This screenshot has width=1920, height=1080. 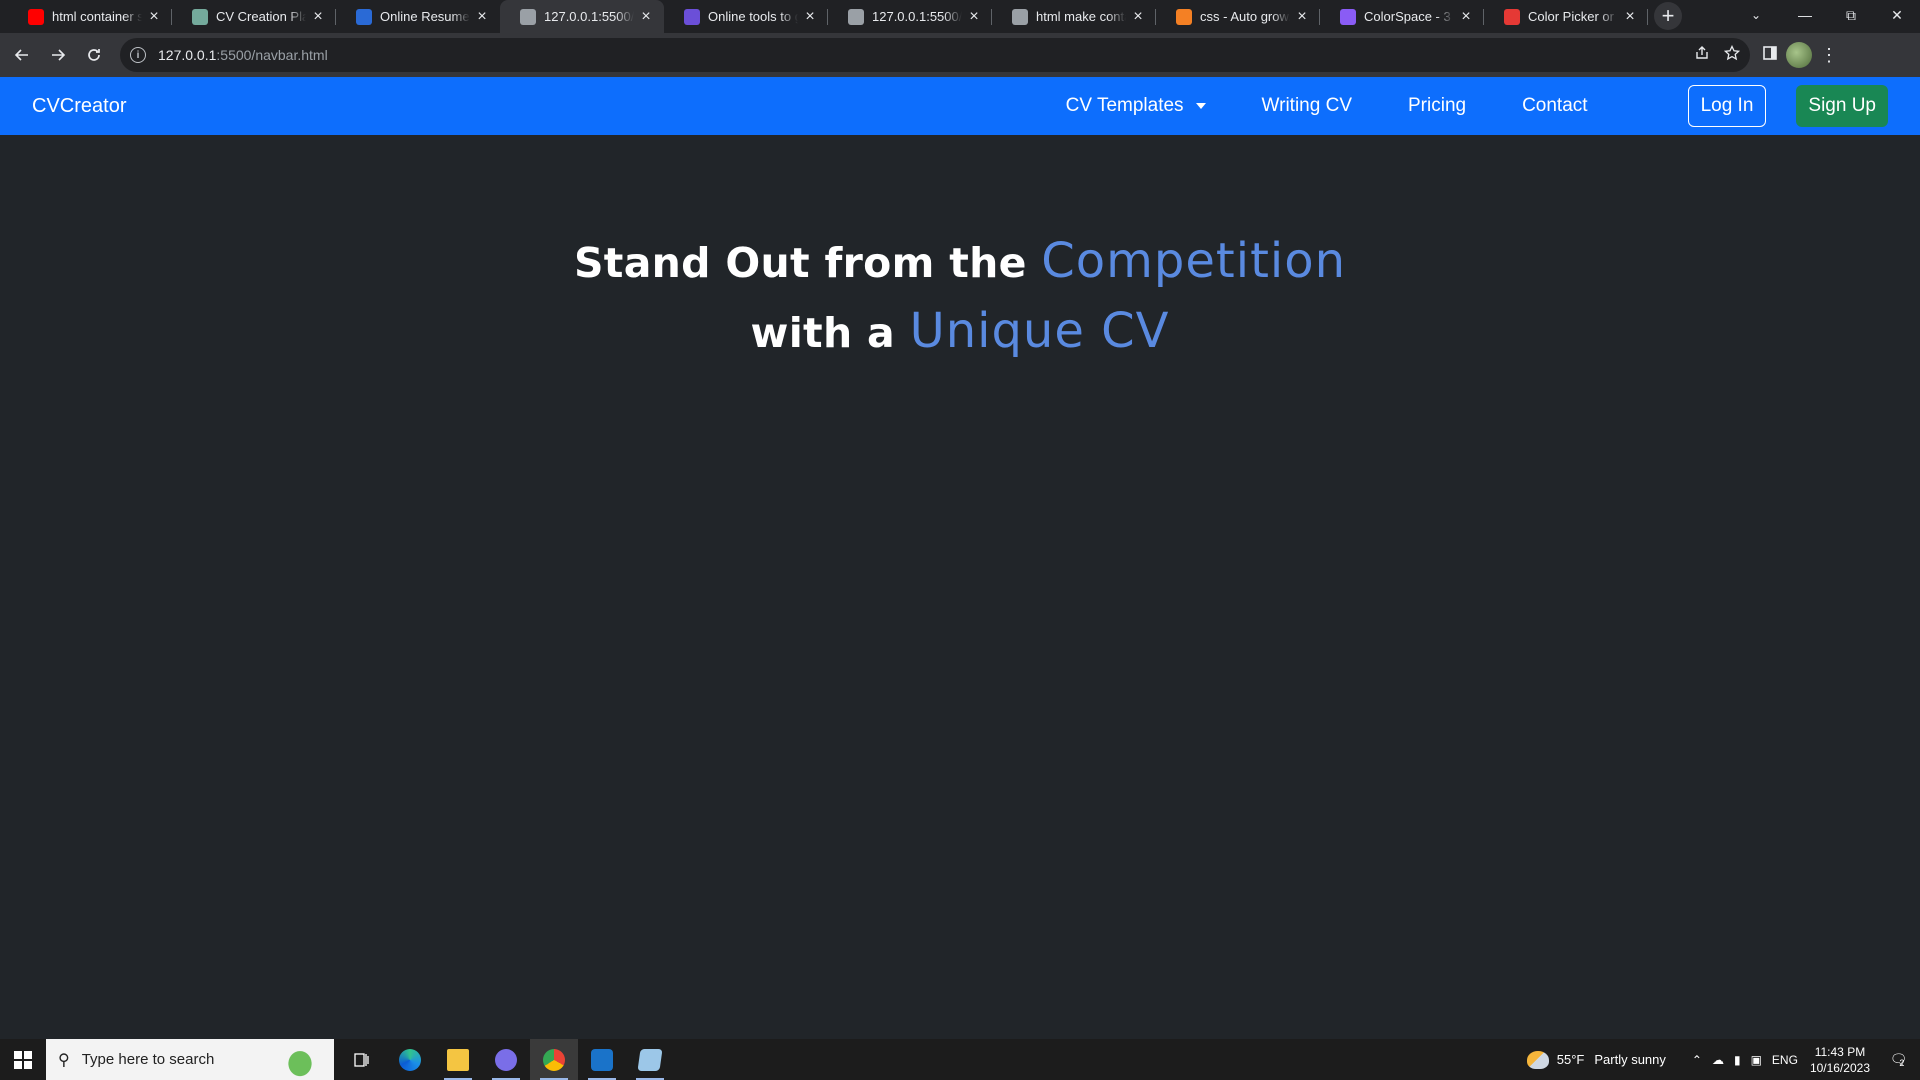 What do you see at coordinates (1702, 55) in the screenshot?
I see `share-icon` at bounding box center [1702, 55].